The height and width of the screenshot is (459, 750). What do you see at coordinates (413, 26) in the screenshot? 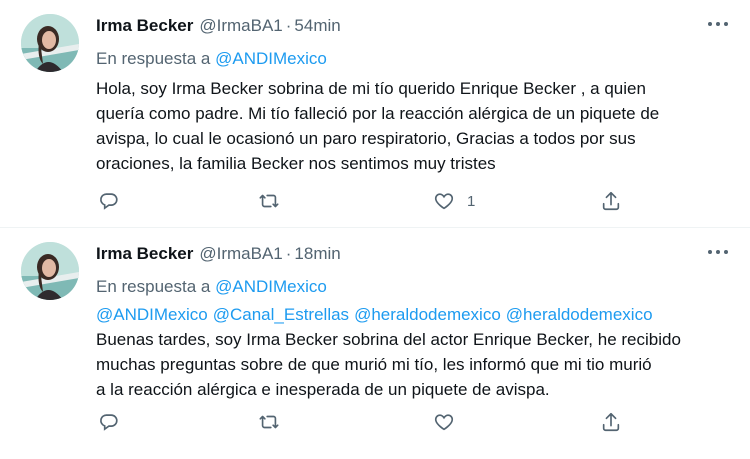
I see `tweet-header: Irma Becker @IrmaBA1 · 54min` at bounding box center [413, 26].